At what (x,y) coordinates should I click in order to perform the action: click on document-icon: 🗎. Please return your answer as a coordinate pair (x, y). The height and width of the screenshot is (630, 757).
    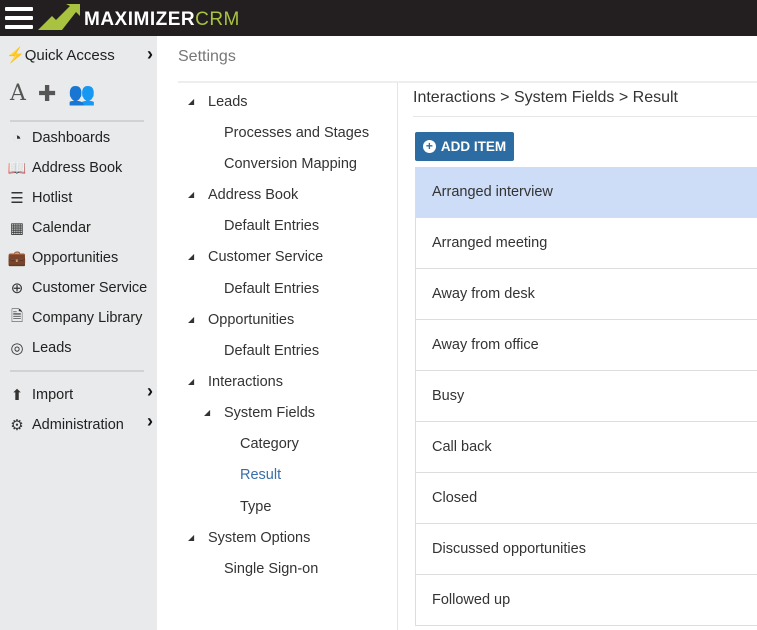
    Looking at the image, I should click on (17, 316).